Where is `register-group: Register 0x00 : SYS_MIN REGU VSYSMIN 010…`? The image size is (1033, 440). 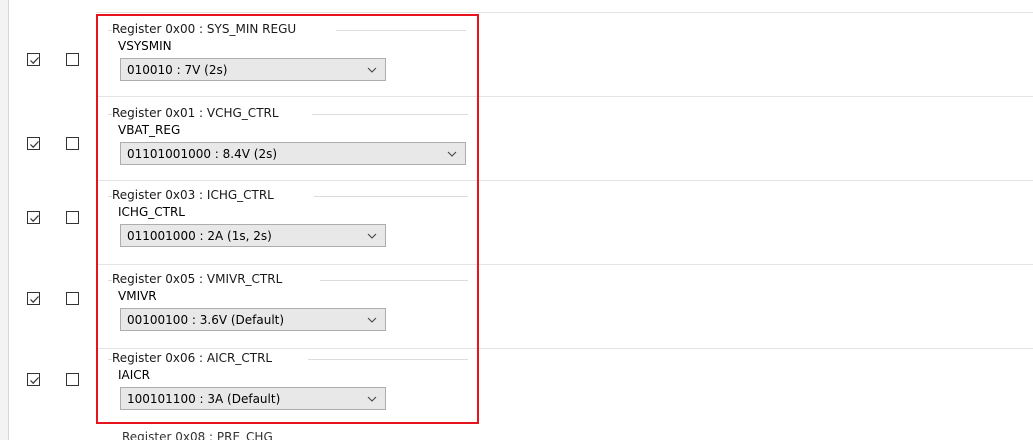
register-group: Register 0x00 : SYS_MIN REGU VSYSMIN 010… is located at coordinates (293, 61).